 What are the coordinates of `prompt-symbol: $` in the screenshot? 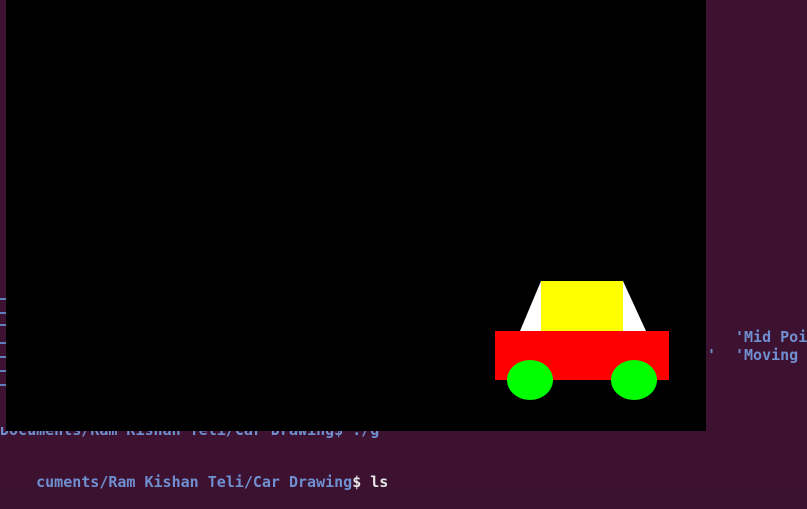 It's located at (357, 482).